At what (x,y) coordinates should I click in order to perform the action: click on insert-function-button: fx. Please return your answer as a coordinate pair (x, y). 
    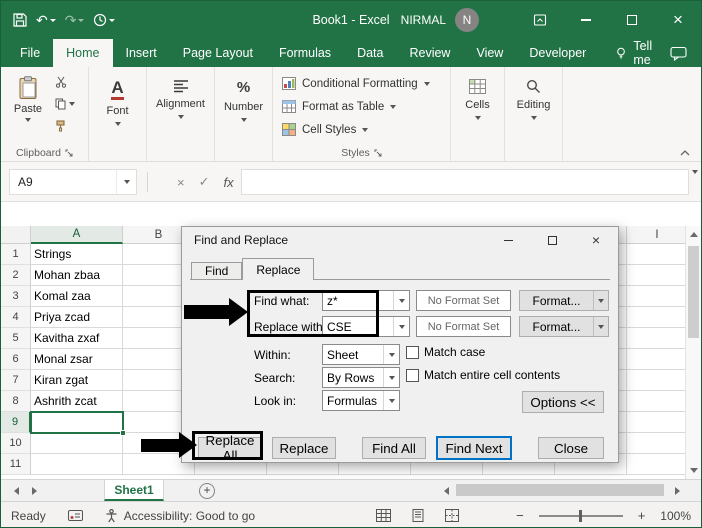
    Looking at the image, I should click on (229, 182).